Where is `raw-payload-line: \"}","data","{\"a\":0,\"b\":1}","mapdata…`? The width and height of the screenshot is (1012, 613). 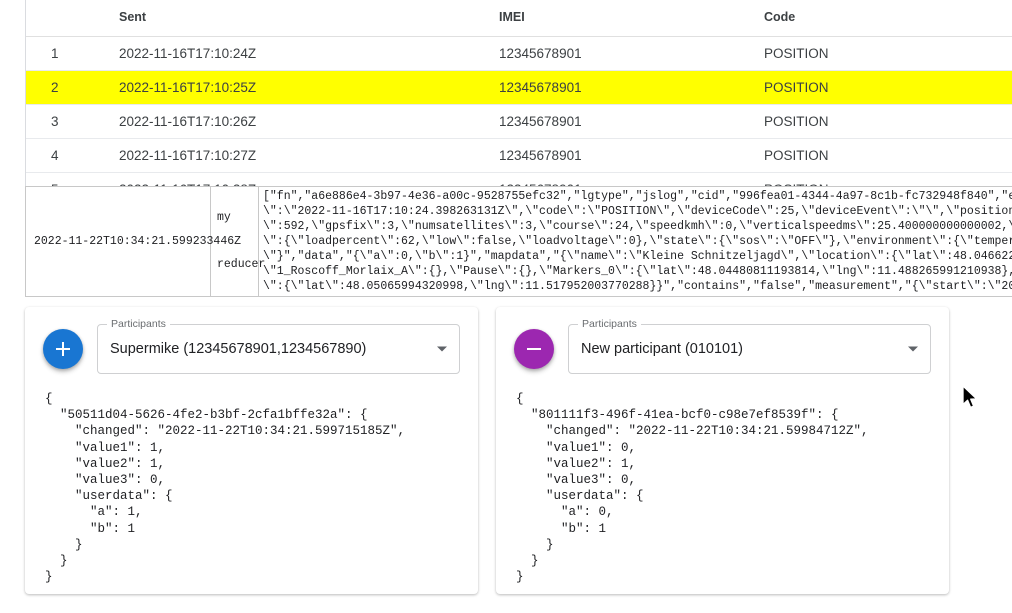
raw-payload-line: \"}","data","{\"a\":0,\"b\":1}","mapdata… is located at coordinates (637, 256).